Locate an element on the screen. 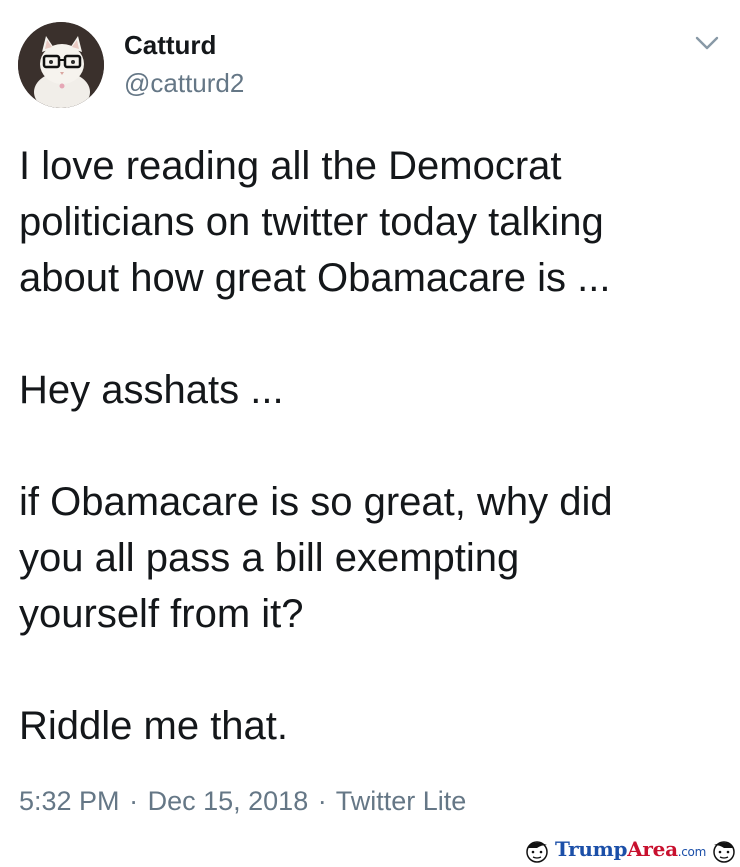  tweet-time: 5:32 PM is located at coordinates (69, 801).